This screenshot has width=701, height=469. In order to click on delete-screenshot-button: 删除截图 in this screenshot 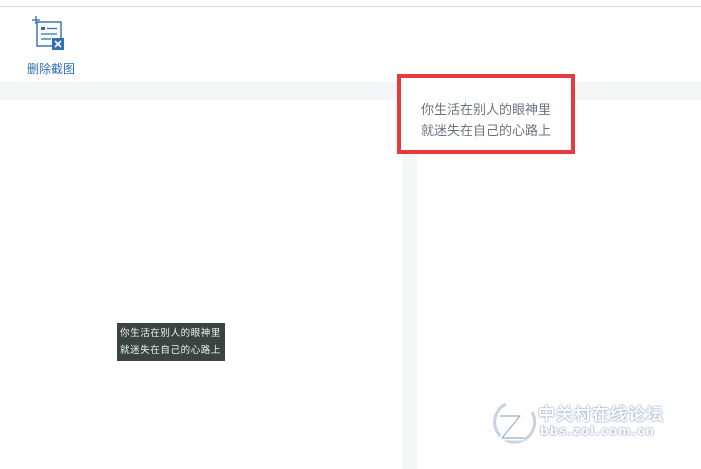, I will do `click(51, 46)`.